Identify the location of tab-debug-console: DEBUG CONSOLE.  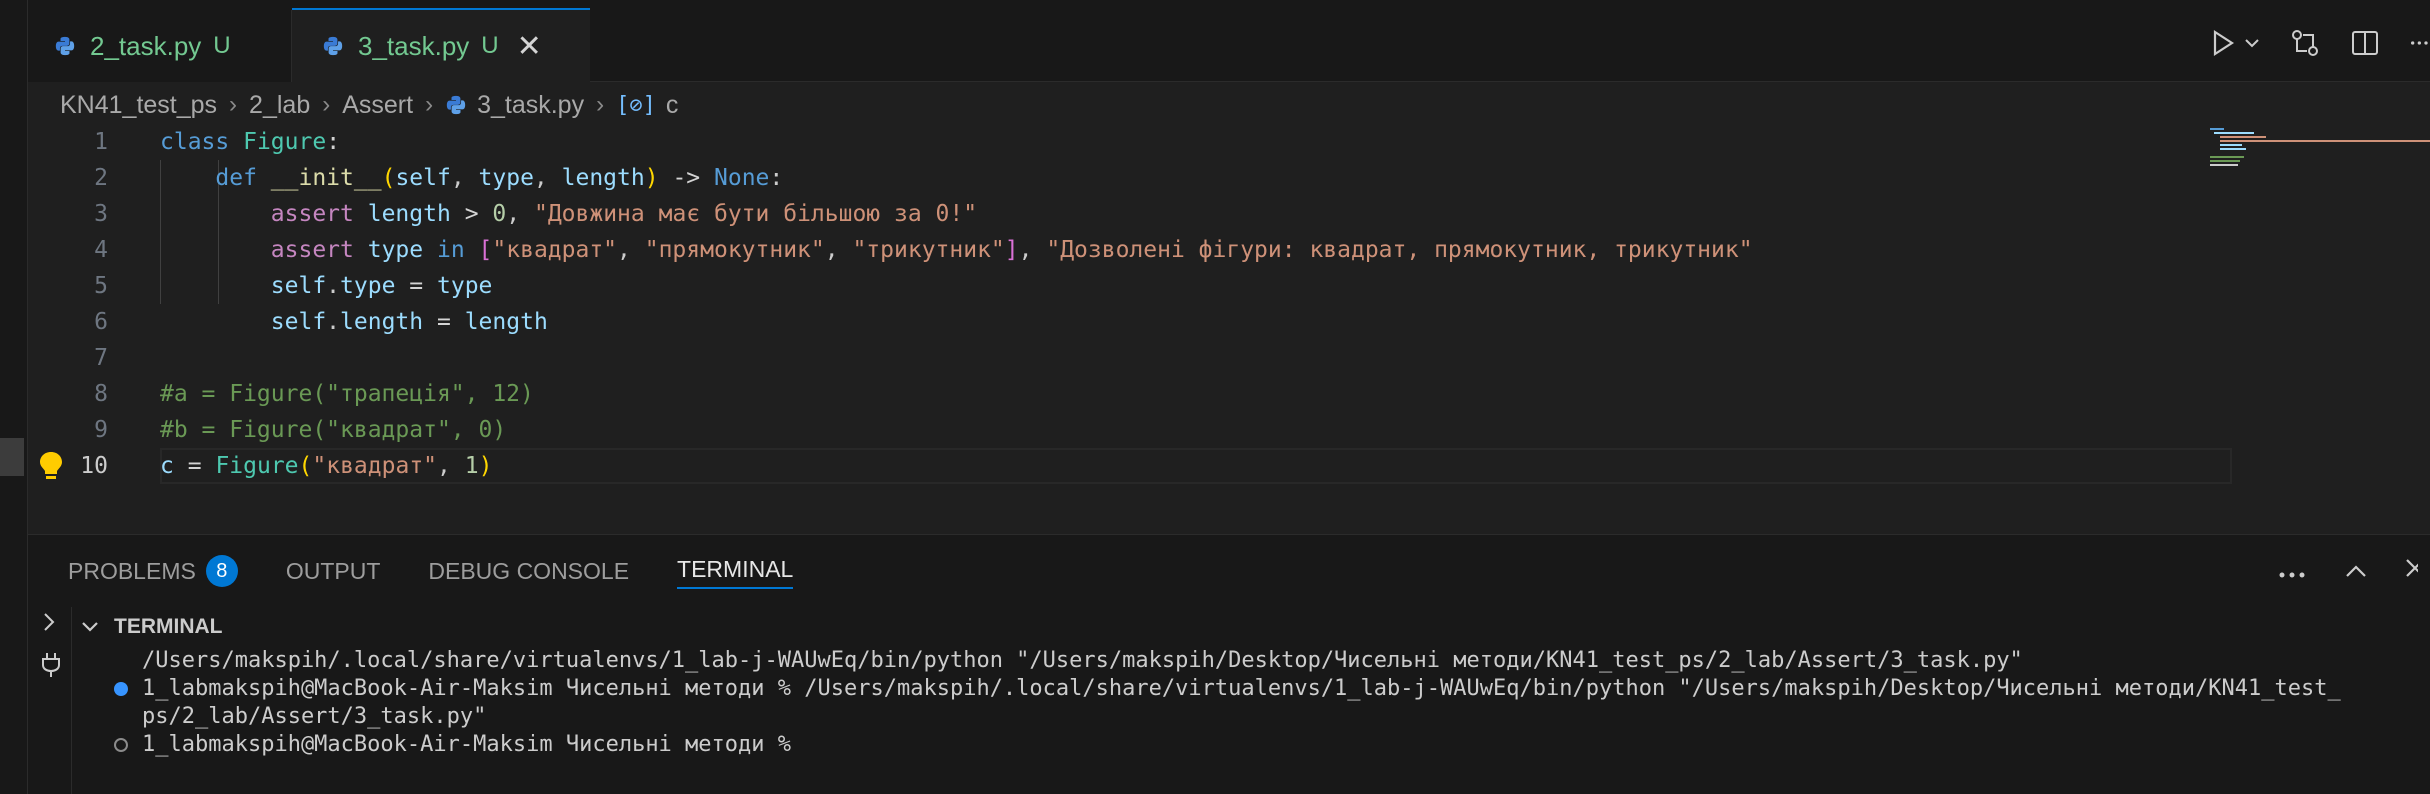
(528, 571).